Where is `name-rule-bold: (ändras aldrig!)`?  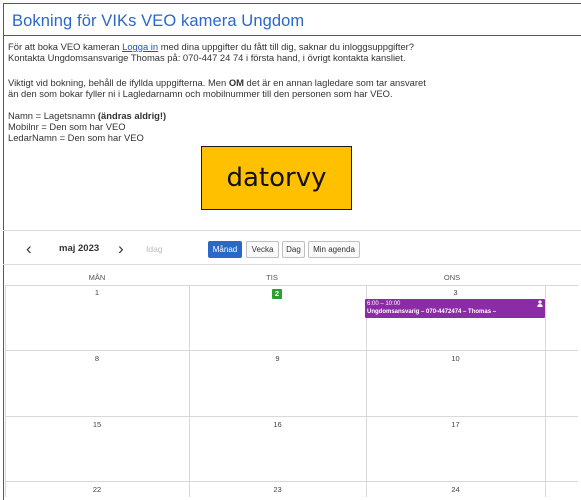
name-rule-bold: (ändras aldrig!) is located at coordinates (132, 115).